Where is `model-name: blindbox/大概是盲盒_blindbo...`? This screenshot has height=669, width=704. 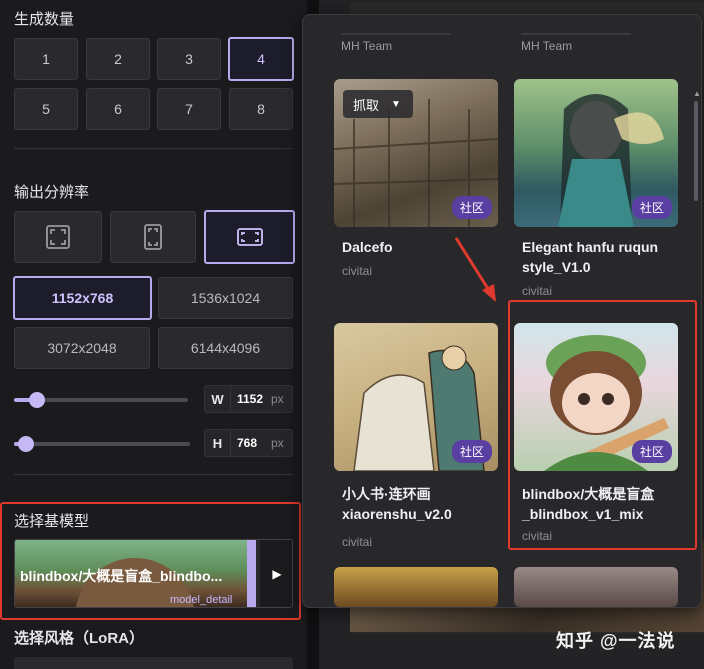
model-name: blindbox/大概是盲盒_blindbo... is located at coordinates (121, 576).